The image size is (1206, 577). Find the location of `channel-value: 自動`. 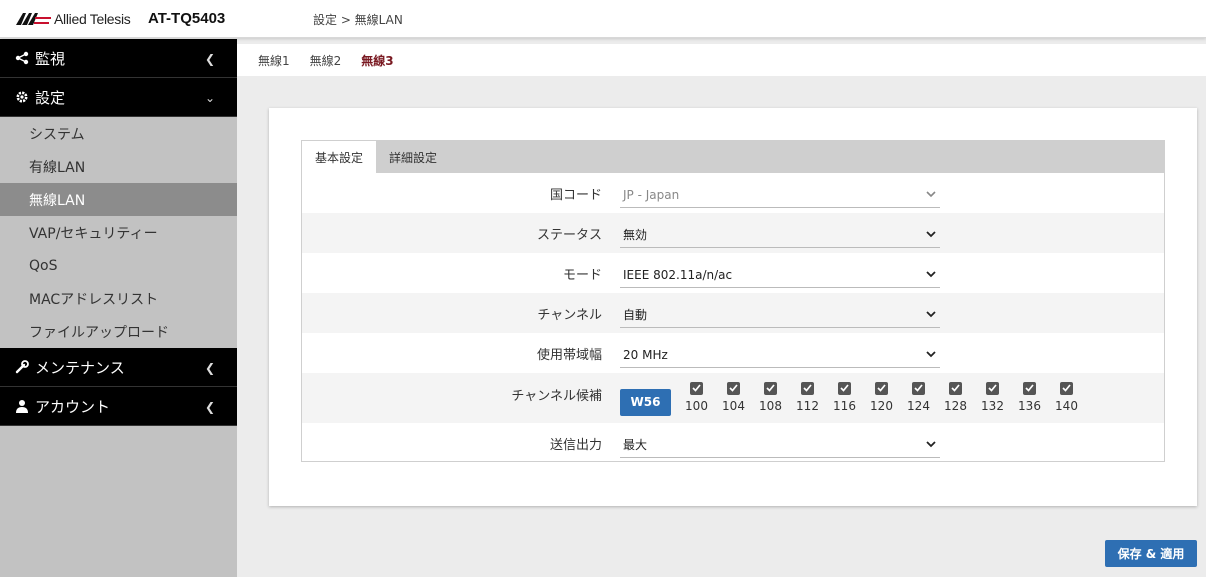

channel-value: 自動 is located at coordinates (635, 315).